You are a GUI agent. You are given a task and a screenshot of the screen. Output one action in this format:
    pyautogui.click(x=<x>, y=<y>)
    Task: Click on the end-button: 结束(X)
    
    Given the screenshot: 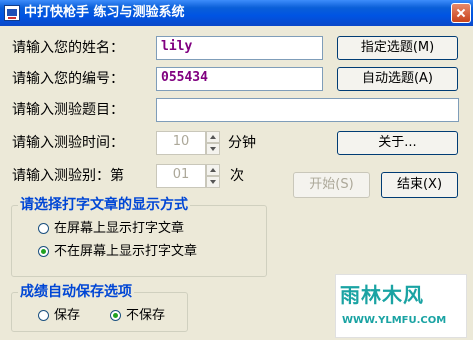 What is the action you would take?
    pyautogui.click(x=419, y=185)
    